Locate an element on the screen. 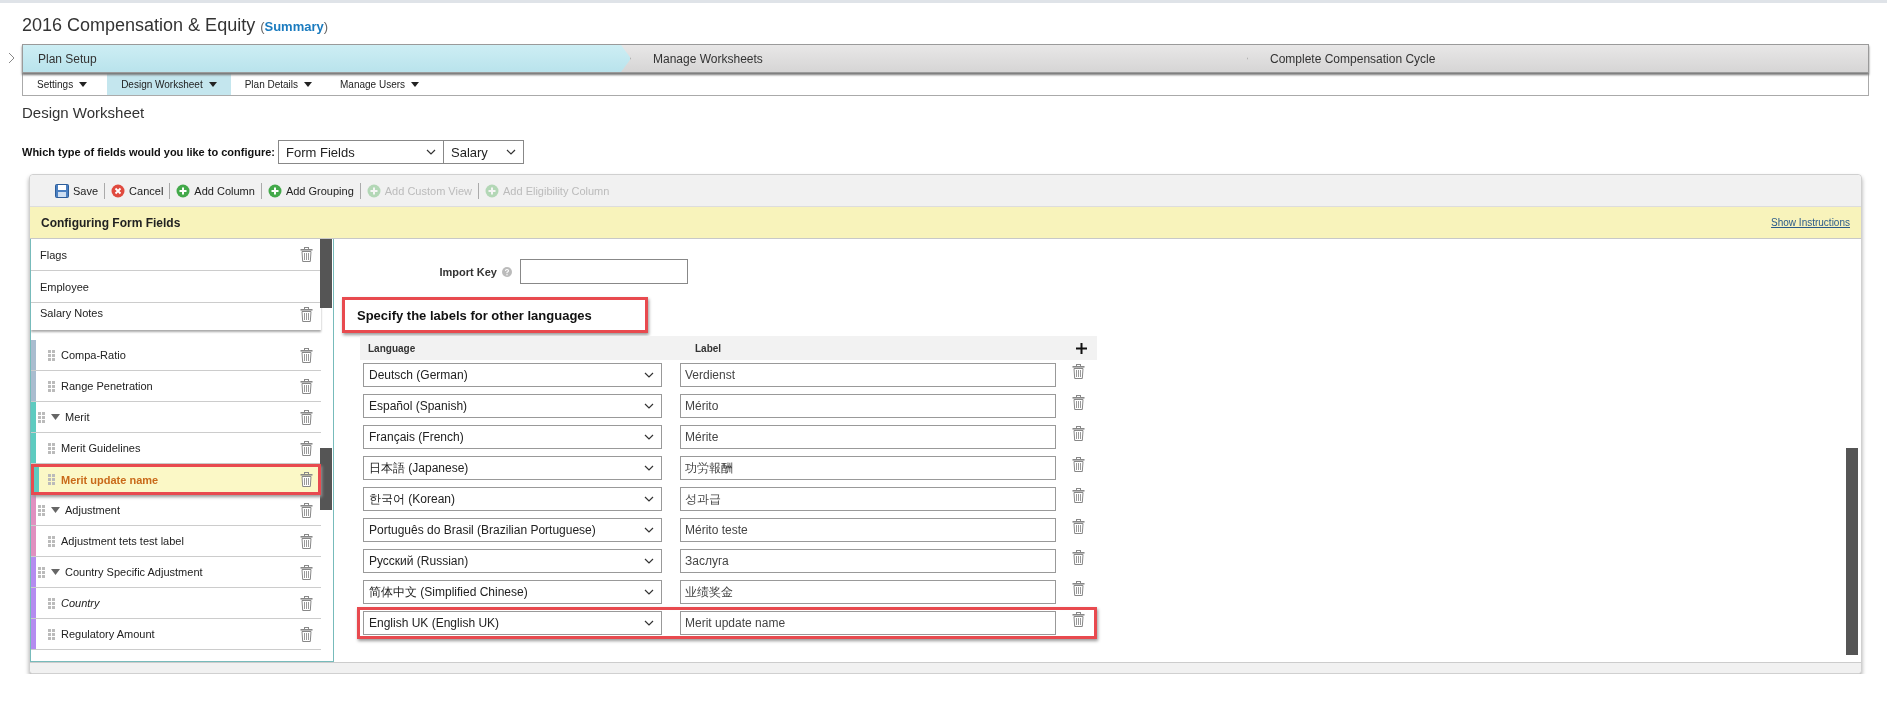 The height and width of the screenshot is (708, 1887). nav-menu: Plan Details is located at coordinates (278, 84).